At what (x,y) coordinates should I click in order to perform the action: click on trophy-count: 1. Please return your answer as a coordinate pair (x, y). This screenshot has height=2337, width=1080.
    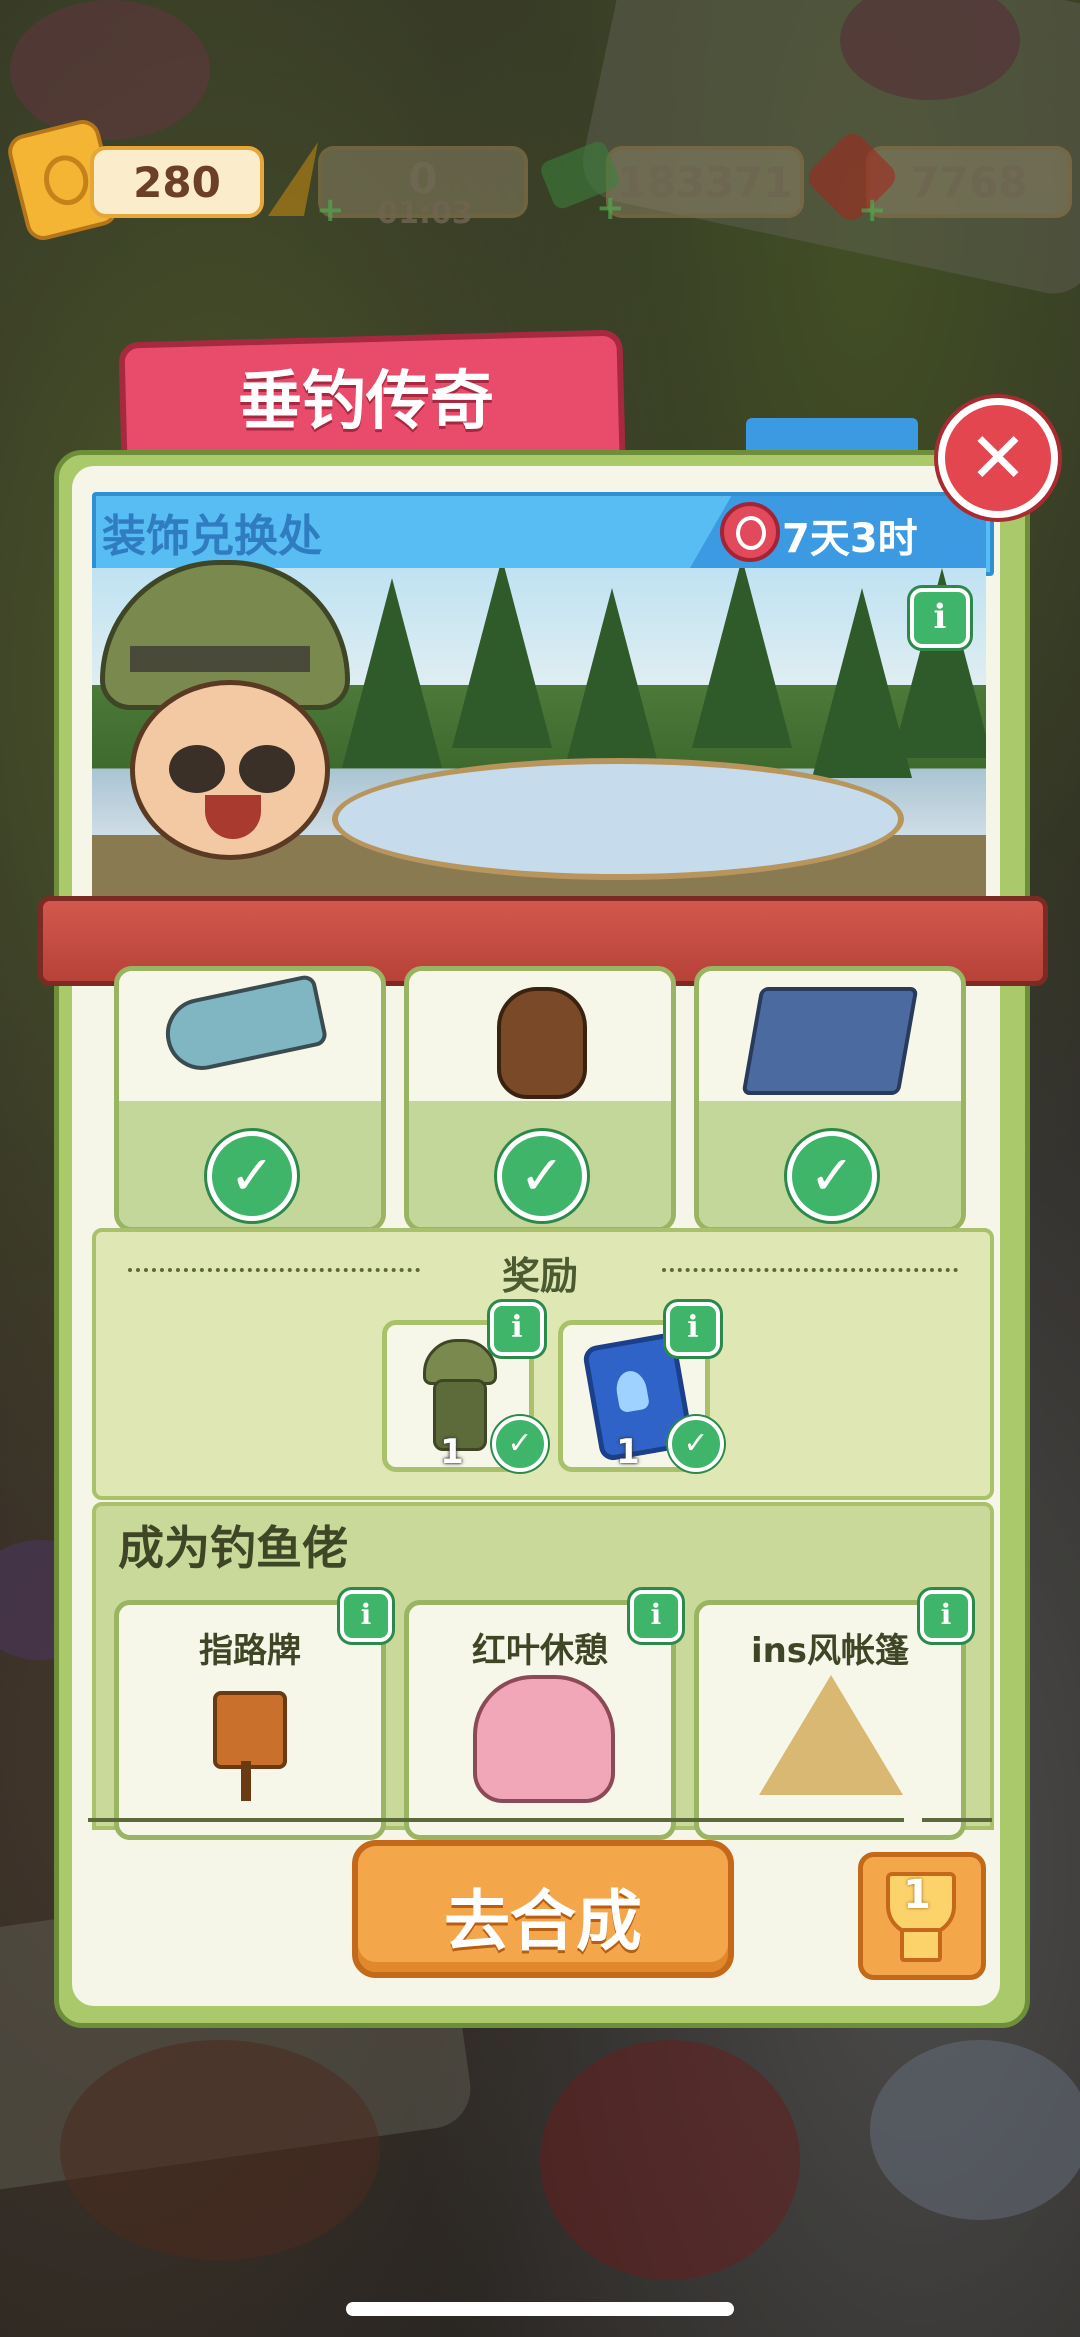
    Looking at the image, I should click on (917, 1895).